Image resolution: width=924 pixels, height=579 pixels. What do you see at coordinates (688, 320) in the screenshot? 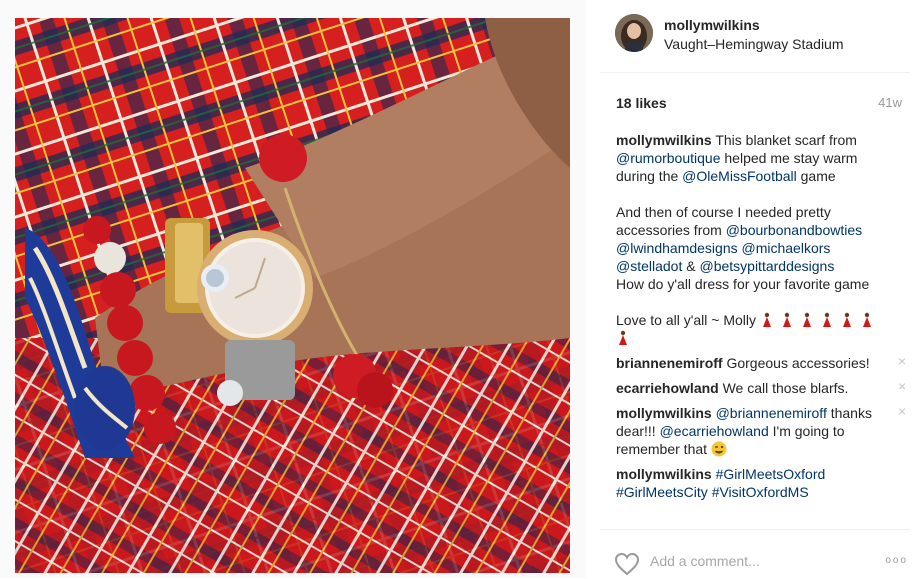
I see `caption-text: Love to all y'all ~ Molly` at bounding box center [688, 320].